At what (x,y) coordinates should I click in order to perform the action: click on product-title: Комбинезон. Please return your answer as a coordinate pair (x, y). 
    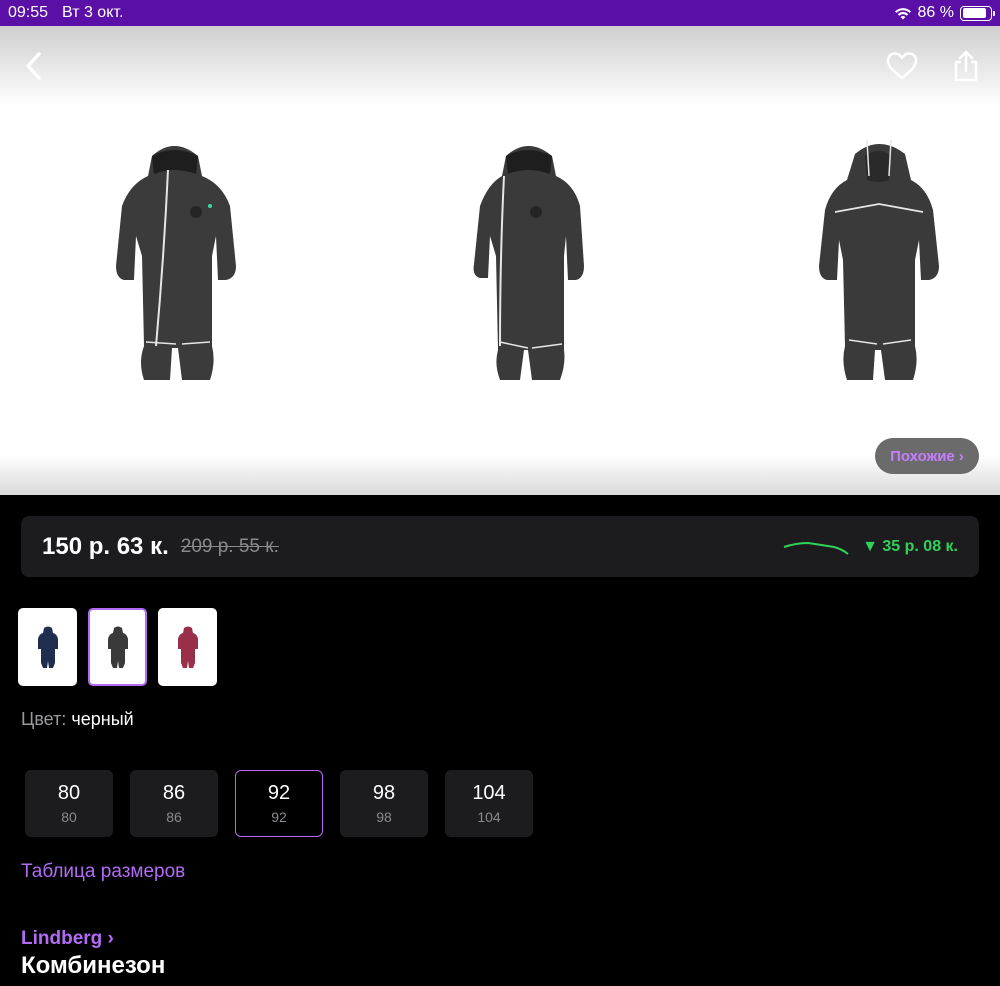
    Looking at the image, I should click on (93, 965).